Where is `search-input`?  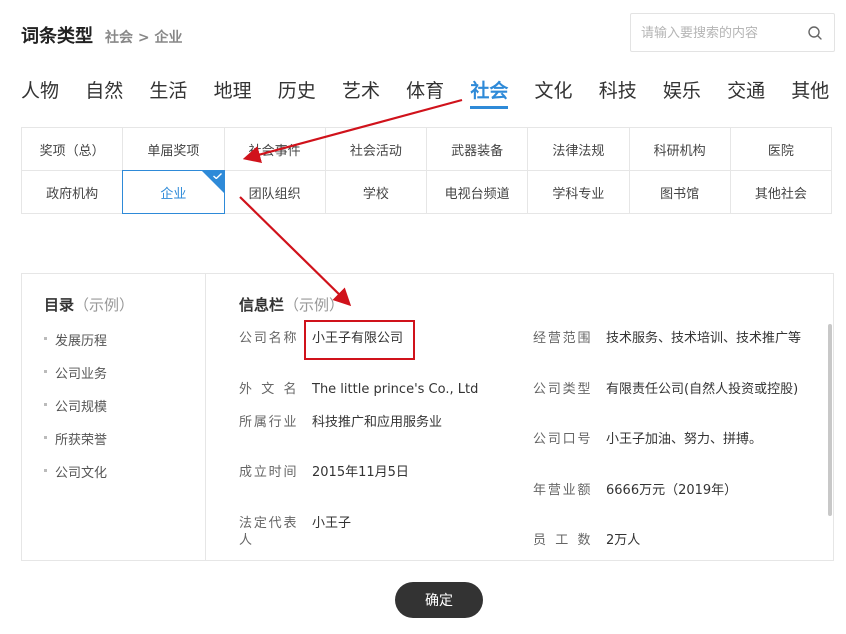 search-input is located at coordinates (721, 33).